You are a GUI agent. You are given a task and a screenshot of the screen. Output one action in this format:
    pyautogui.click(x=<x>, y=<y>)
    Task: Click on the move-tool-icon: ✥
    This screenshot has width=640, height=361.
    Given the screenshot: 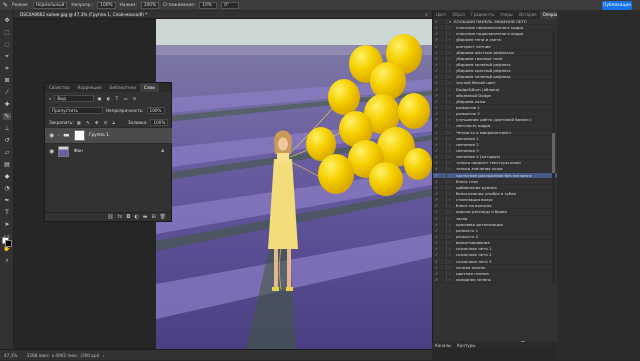 What is the action you would take?
    pyautogui.click(x=7, y=20)
    